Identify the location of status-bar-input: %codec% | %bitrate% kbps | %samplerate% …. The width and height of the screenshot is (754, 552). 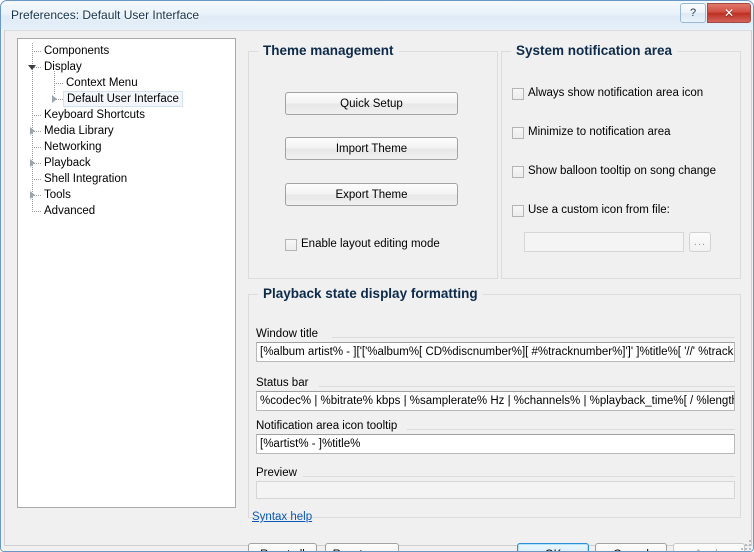
(495, 401).